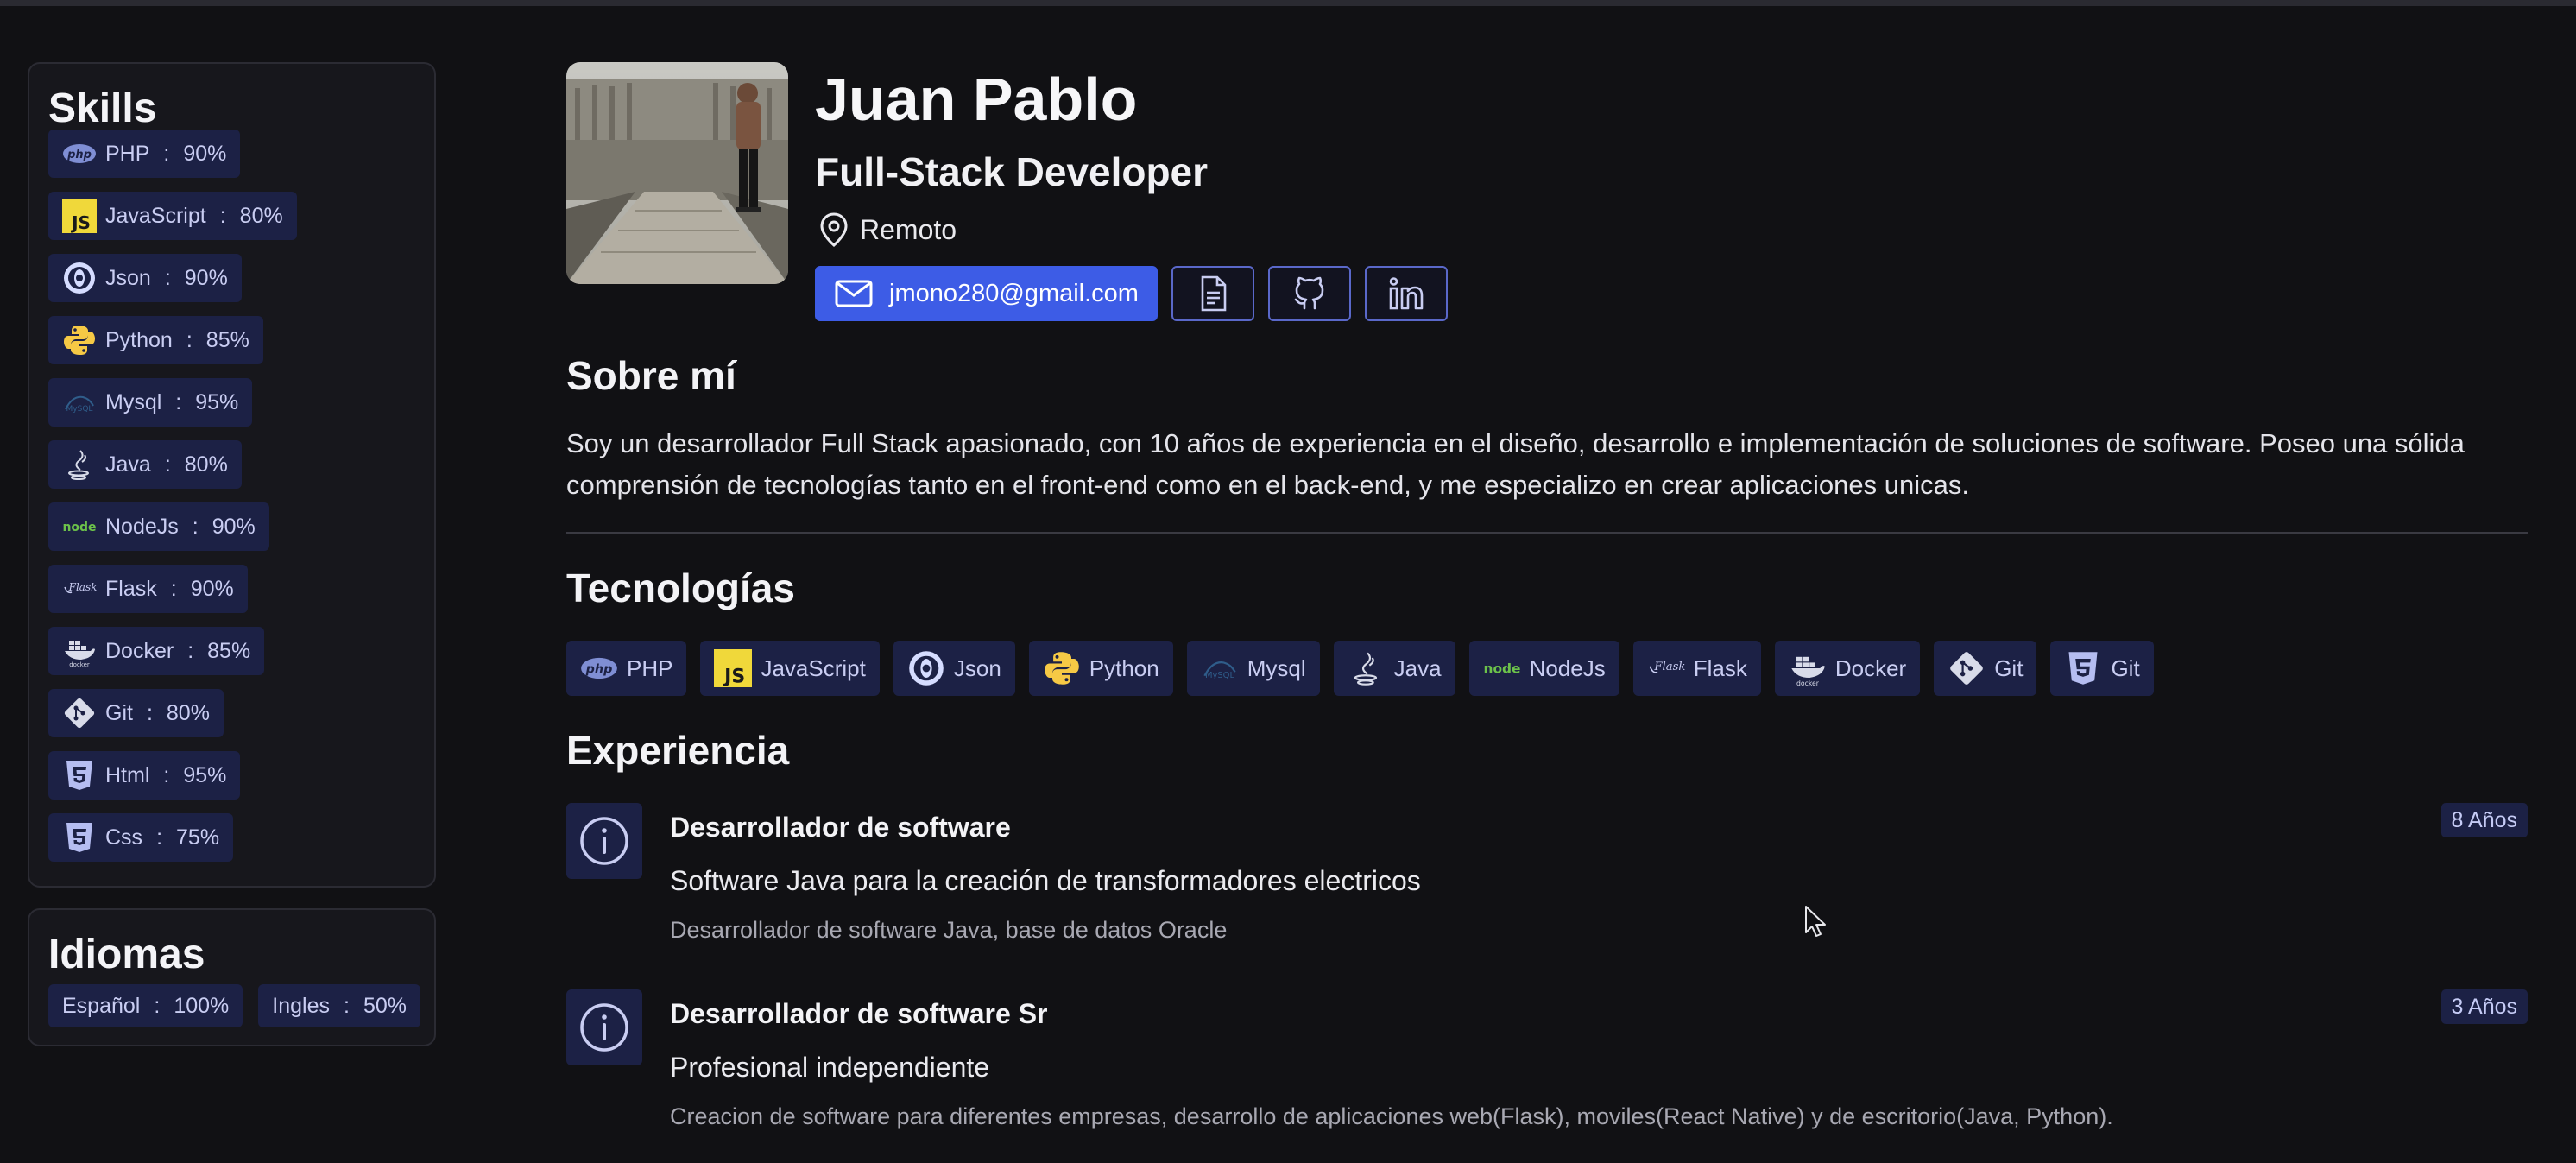 The image size is (2576, 1163). I want to click on linkedin-button, so click(1406, 293).